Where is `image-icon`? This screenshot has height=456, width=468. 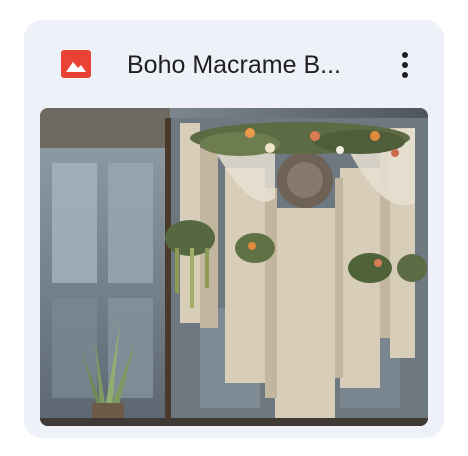 image-icon is located at coordinates (76, 64).